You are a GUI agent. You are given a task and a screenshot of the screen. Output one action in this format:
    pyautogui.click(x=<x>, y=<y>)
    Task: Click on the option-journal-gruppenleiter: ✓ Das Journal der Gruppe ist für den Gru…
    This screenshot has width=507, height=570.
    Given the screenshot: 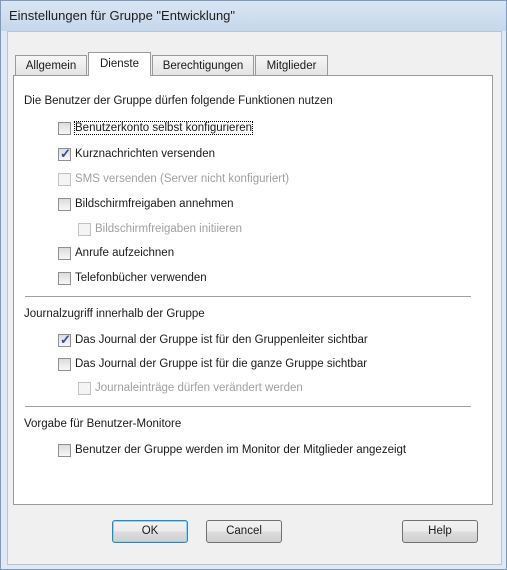 What is the action you would take?
    pyautogui.click(x=213, y=340)
    